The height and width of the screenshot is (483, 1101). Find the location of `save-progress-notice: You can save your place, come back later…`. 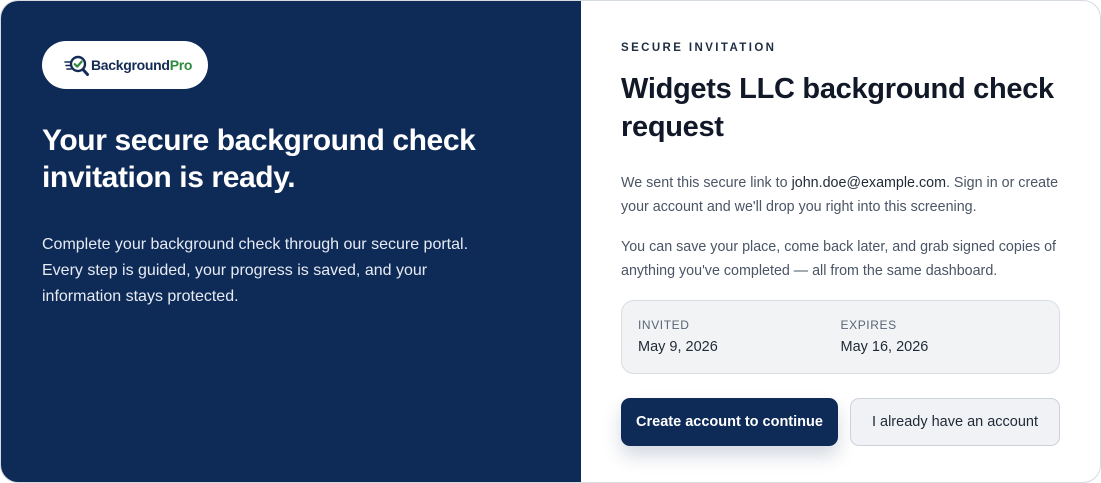

save-progress-notice: You can save your place, come back later… is located at coordinates (839, 259).